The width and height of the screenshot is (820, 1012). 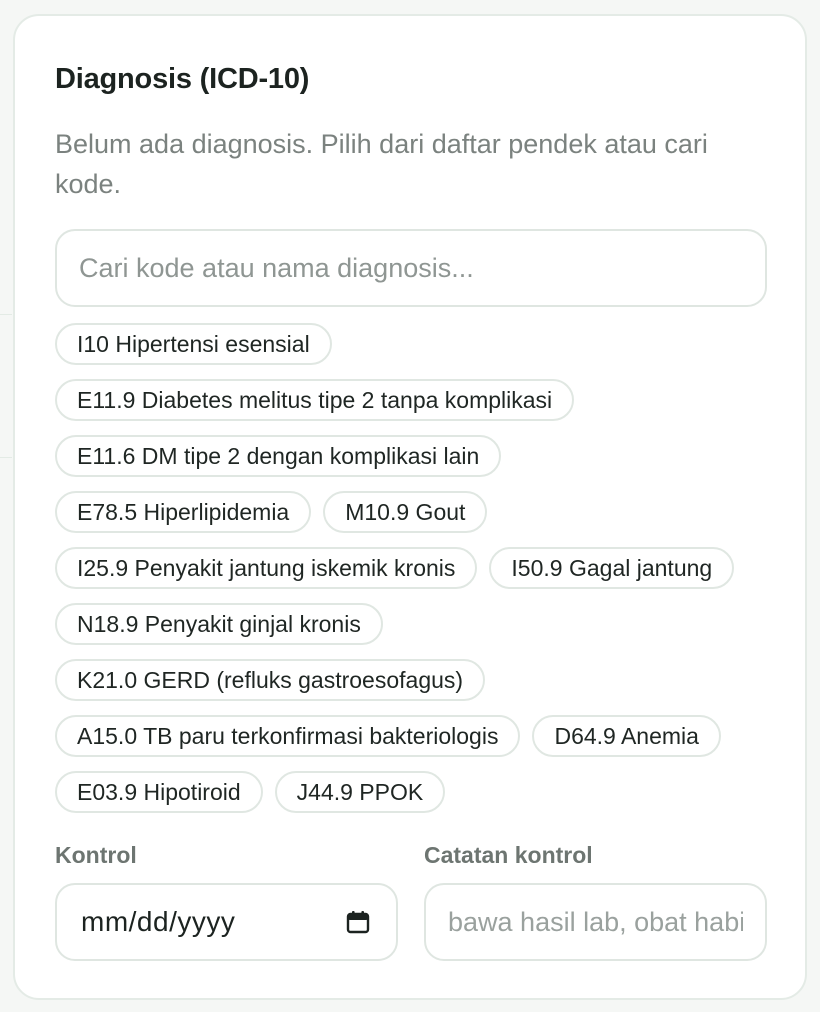 What do you see at coordinates (278, 456) in the screenshot?
I see `diagnosis-chip: E11.6 DM tipe 2 dengan komplikasi lain` at bounding box center [278, 456].